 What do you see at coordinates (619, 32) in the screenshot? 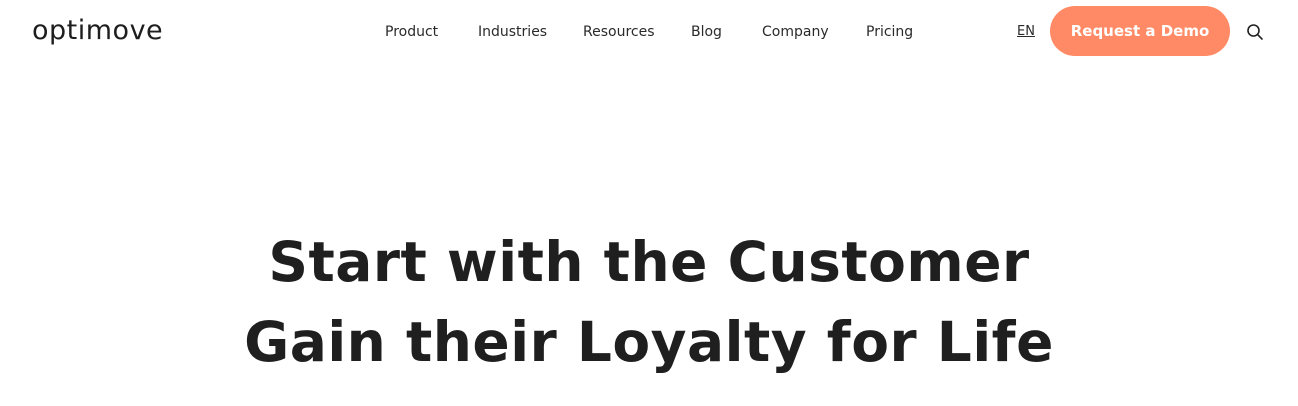
I see `nav-item-resources: Resources` at bounding box center [619, 32].